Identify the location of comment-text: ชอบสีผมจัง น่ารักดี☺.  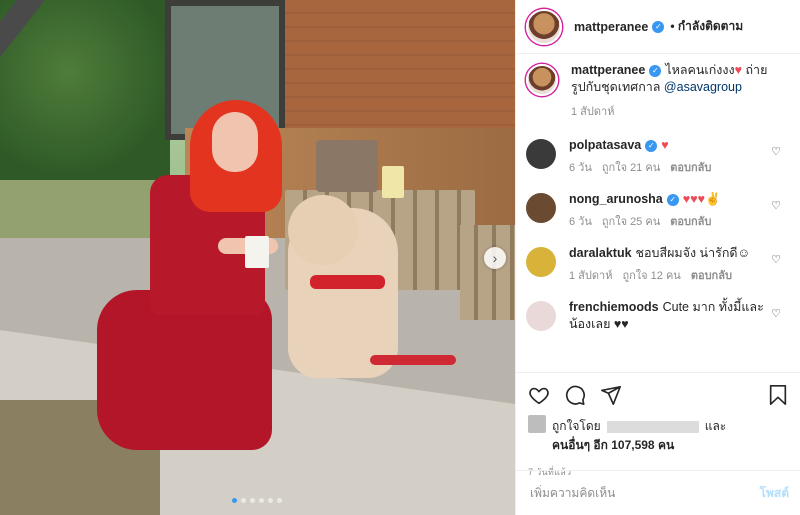
(693, 253).